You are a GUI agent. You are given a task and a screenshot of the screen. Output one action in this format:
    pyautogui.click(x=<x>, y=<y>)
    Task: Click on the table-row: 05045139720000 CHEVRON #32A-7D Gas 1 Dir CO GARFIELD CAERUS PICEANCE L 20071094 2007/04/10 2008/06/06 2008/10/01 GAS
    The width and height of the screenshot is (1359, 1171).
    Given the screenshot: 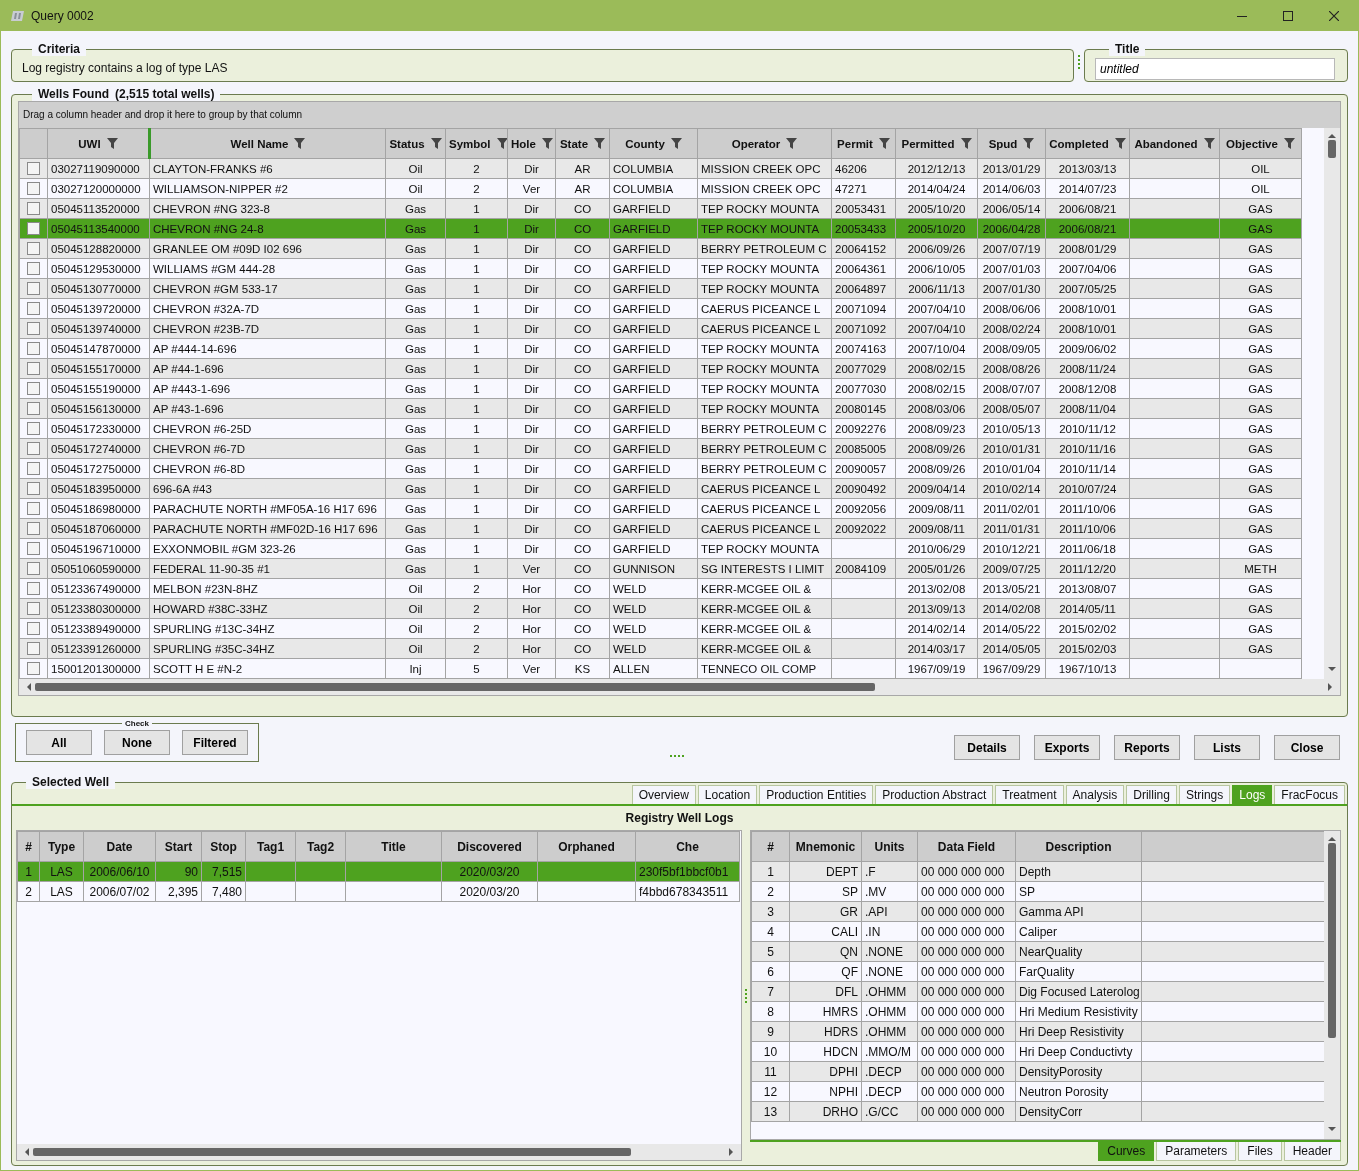 What is the action you would take?
    pyautogui.click(x=660, y=308)
    